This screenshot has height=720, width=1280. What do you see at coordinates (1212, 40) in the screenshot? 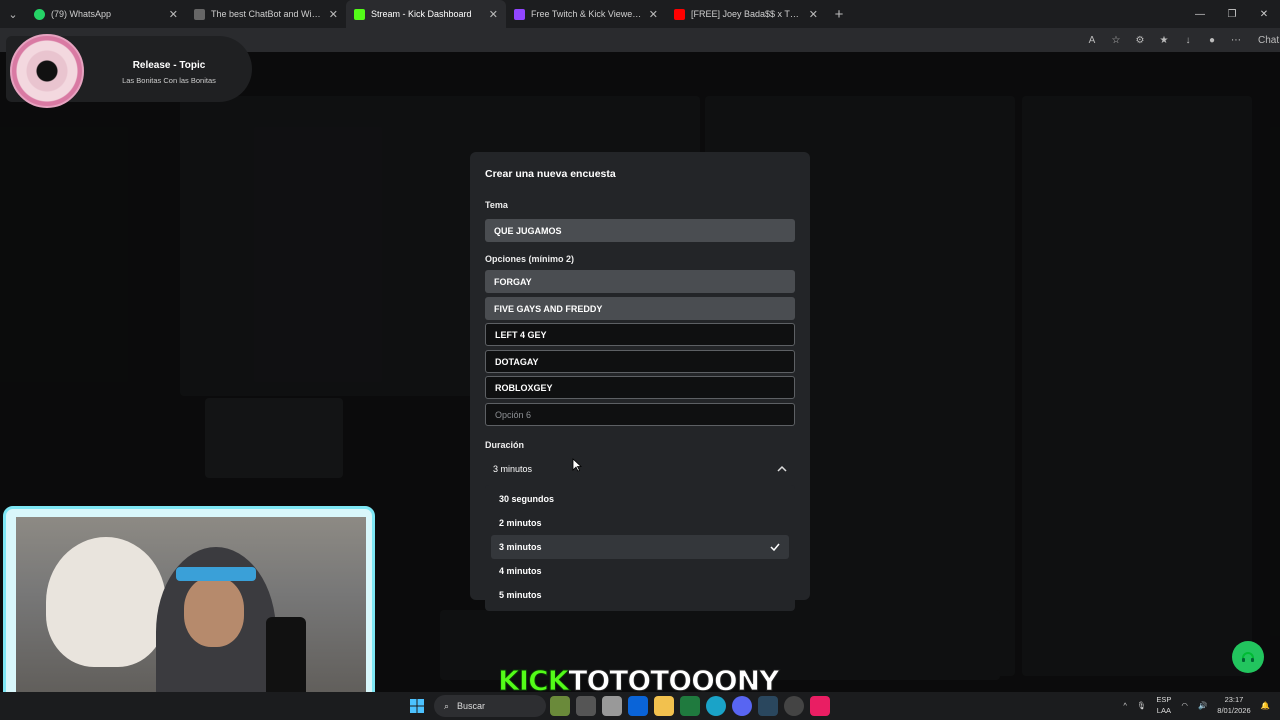
I see `profile-avatar: ●` at bounding box center [1212, 40].